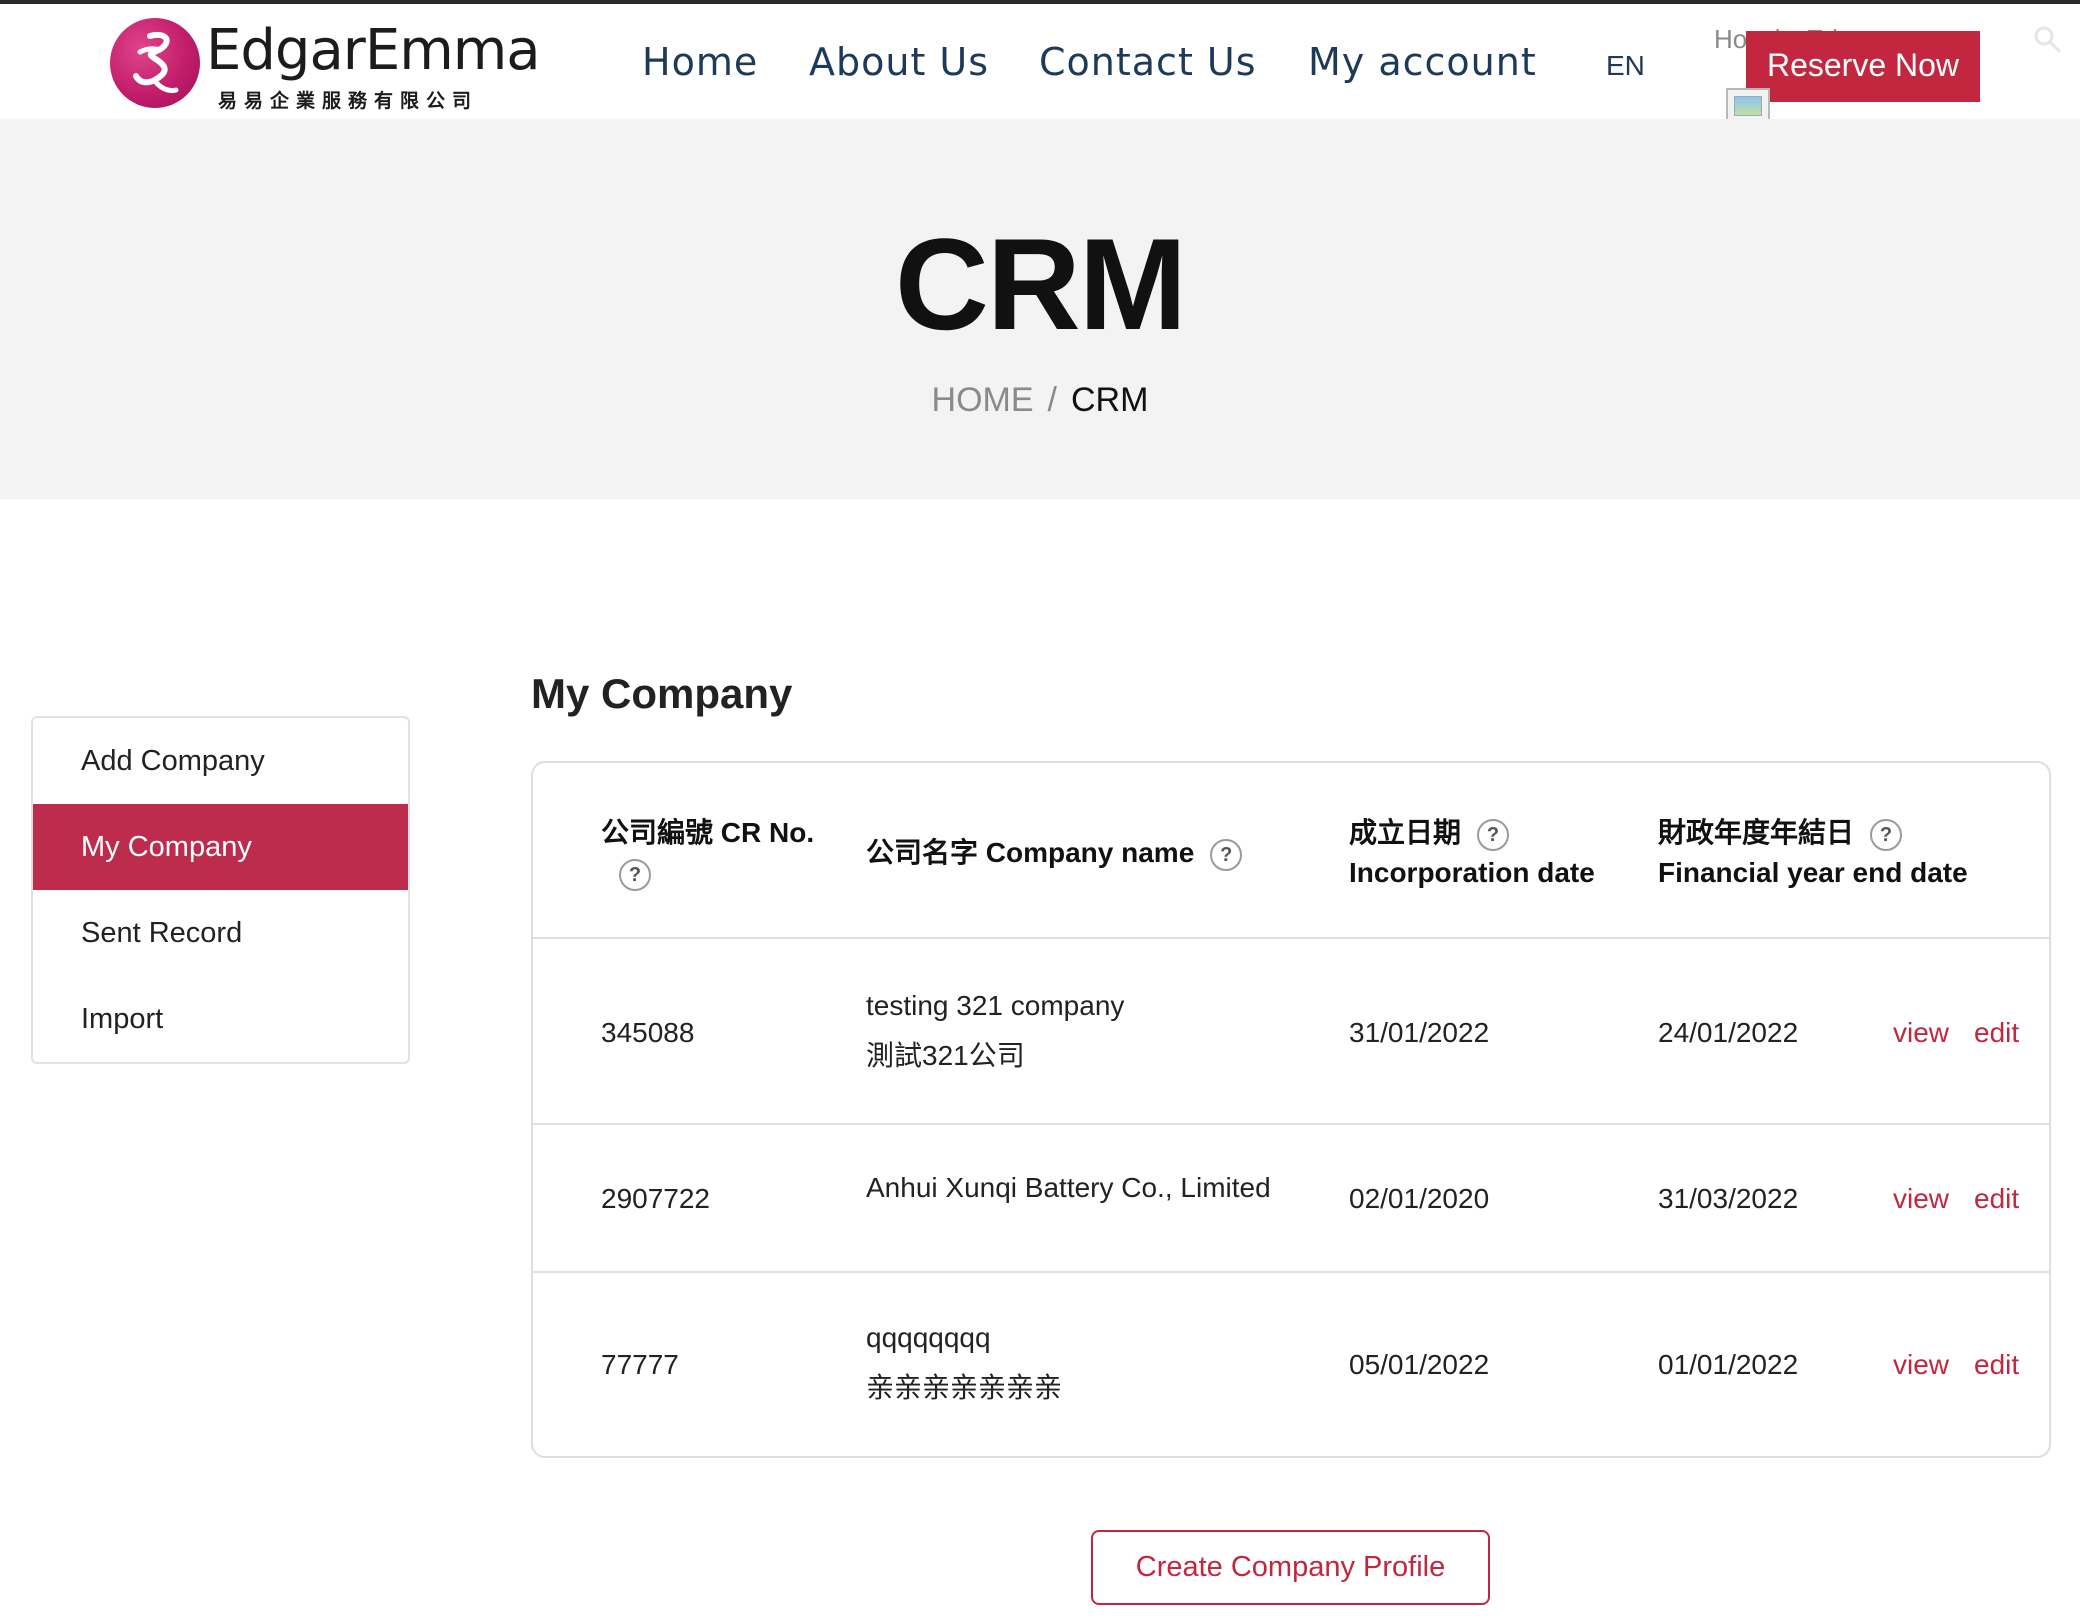 The image size is (2080, 1622). What do you see at coordinates (656, 1198) in the screenshot?
I see `cell-cr-no: 2907722` at bounding box center [656, 1198].